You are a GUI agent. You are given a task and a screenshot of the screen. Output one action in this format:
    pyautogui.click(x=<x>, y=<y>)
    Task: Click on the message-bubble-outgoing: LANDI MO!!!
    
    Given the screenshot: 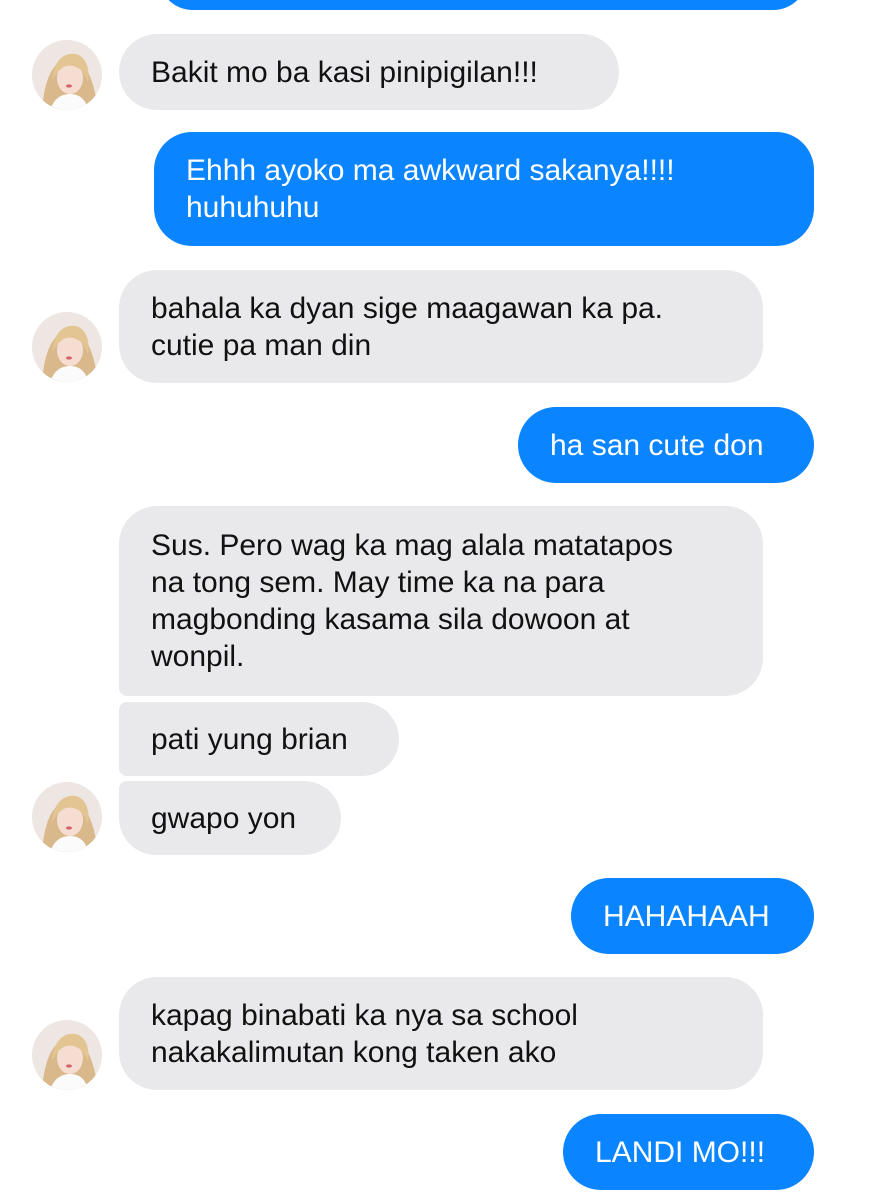 What is the action you would take?
    pyautogui.click(x=688, y=1152)
    